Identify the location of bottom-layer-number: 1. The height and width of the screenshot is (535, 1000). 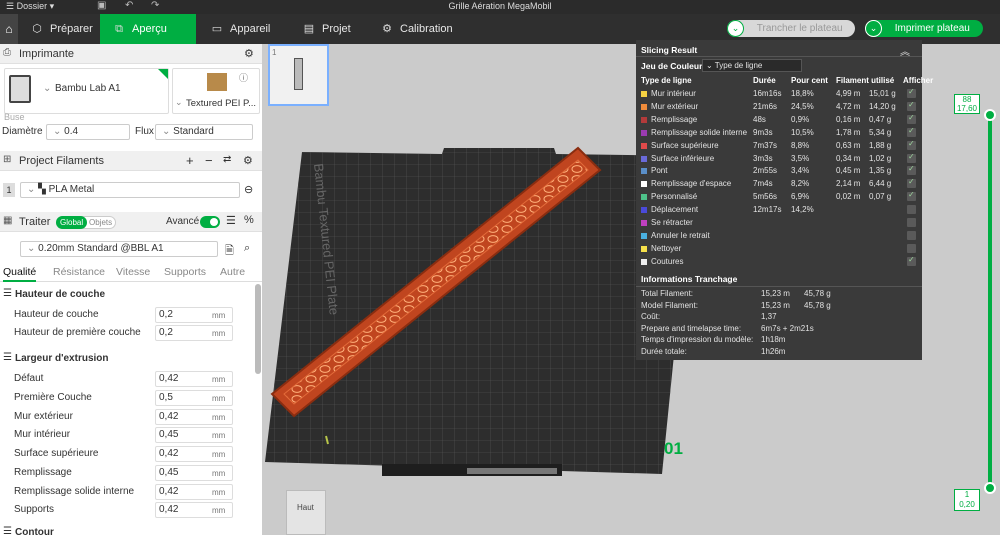
(967, 494).